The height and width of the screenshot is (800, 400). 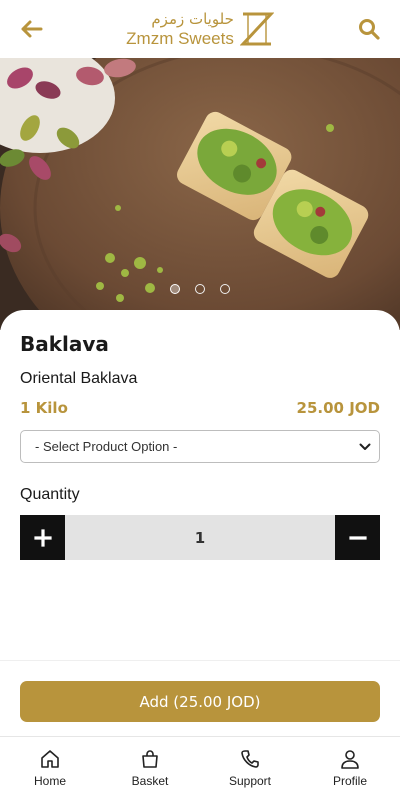 I want to click on add-to-basket-bar: Add (25.00 JOD), so click(x=200, y=698).